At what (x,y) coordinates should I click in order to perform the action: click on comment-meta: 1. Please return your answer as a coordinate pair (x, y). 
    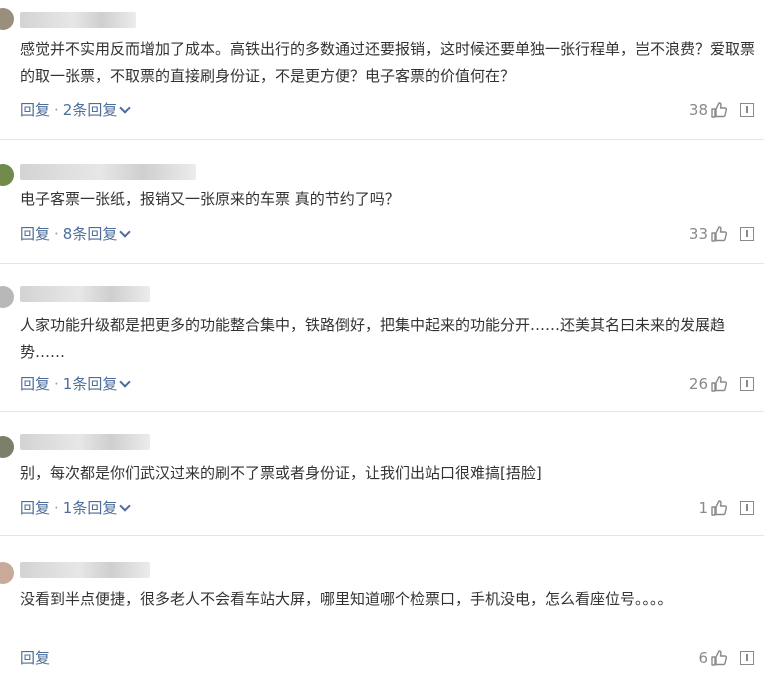
    Looking at the image, I should click on (726, 508).